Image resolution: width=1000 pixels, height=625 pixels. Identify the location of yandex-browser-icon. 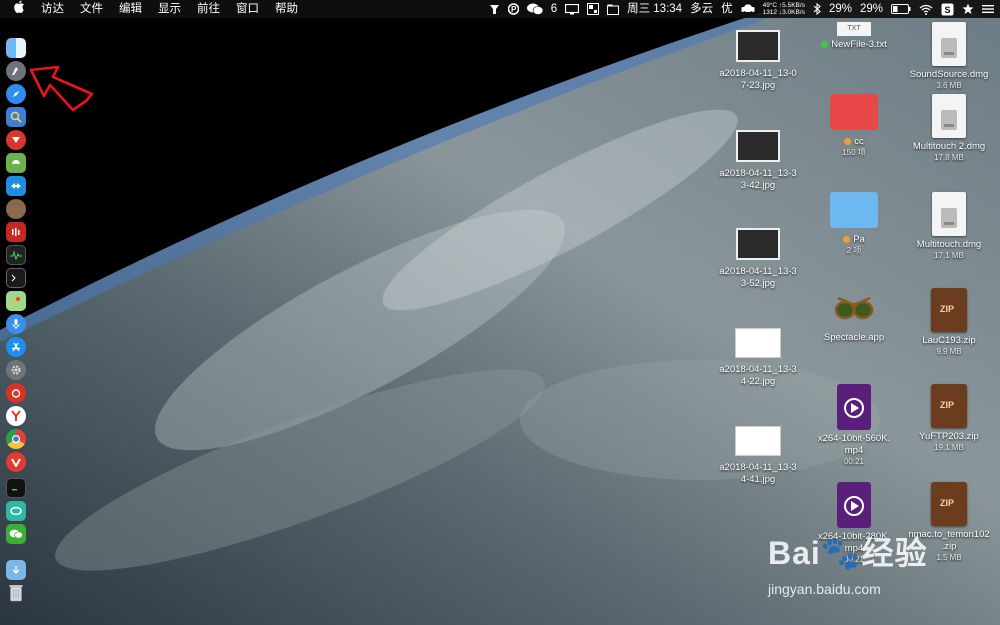
(16, 416).